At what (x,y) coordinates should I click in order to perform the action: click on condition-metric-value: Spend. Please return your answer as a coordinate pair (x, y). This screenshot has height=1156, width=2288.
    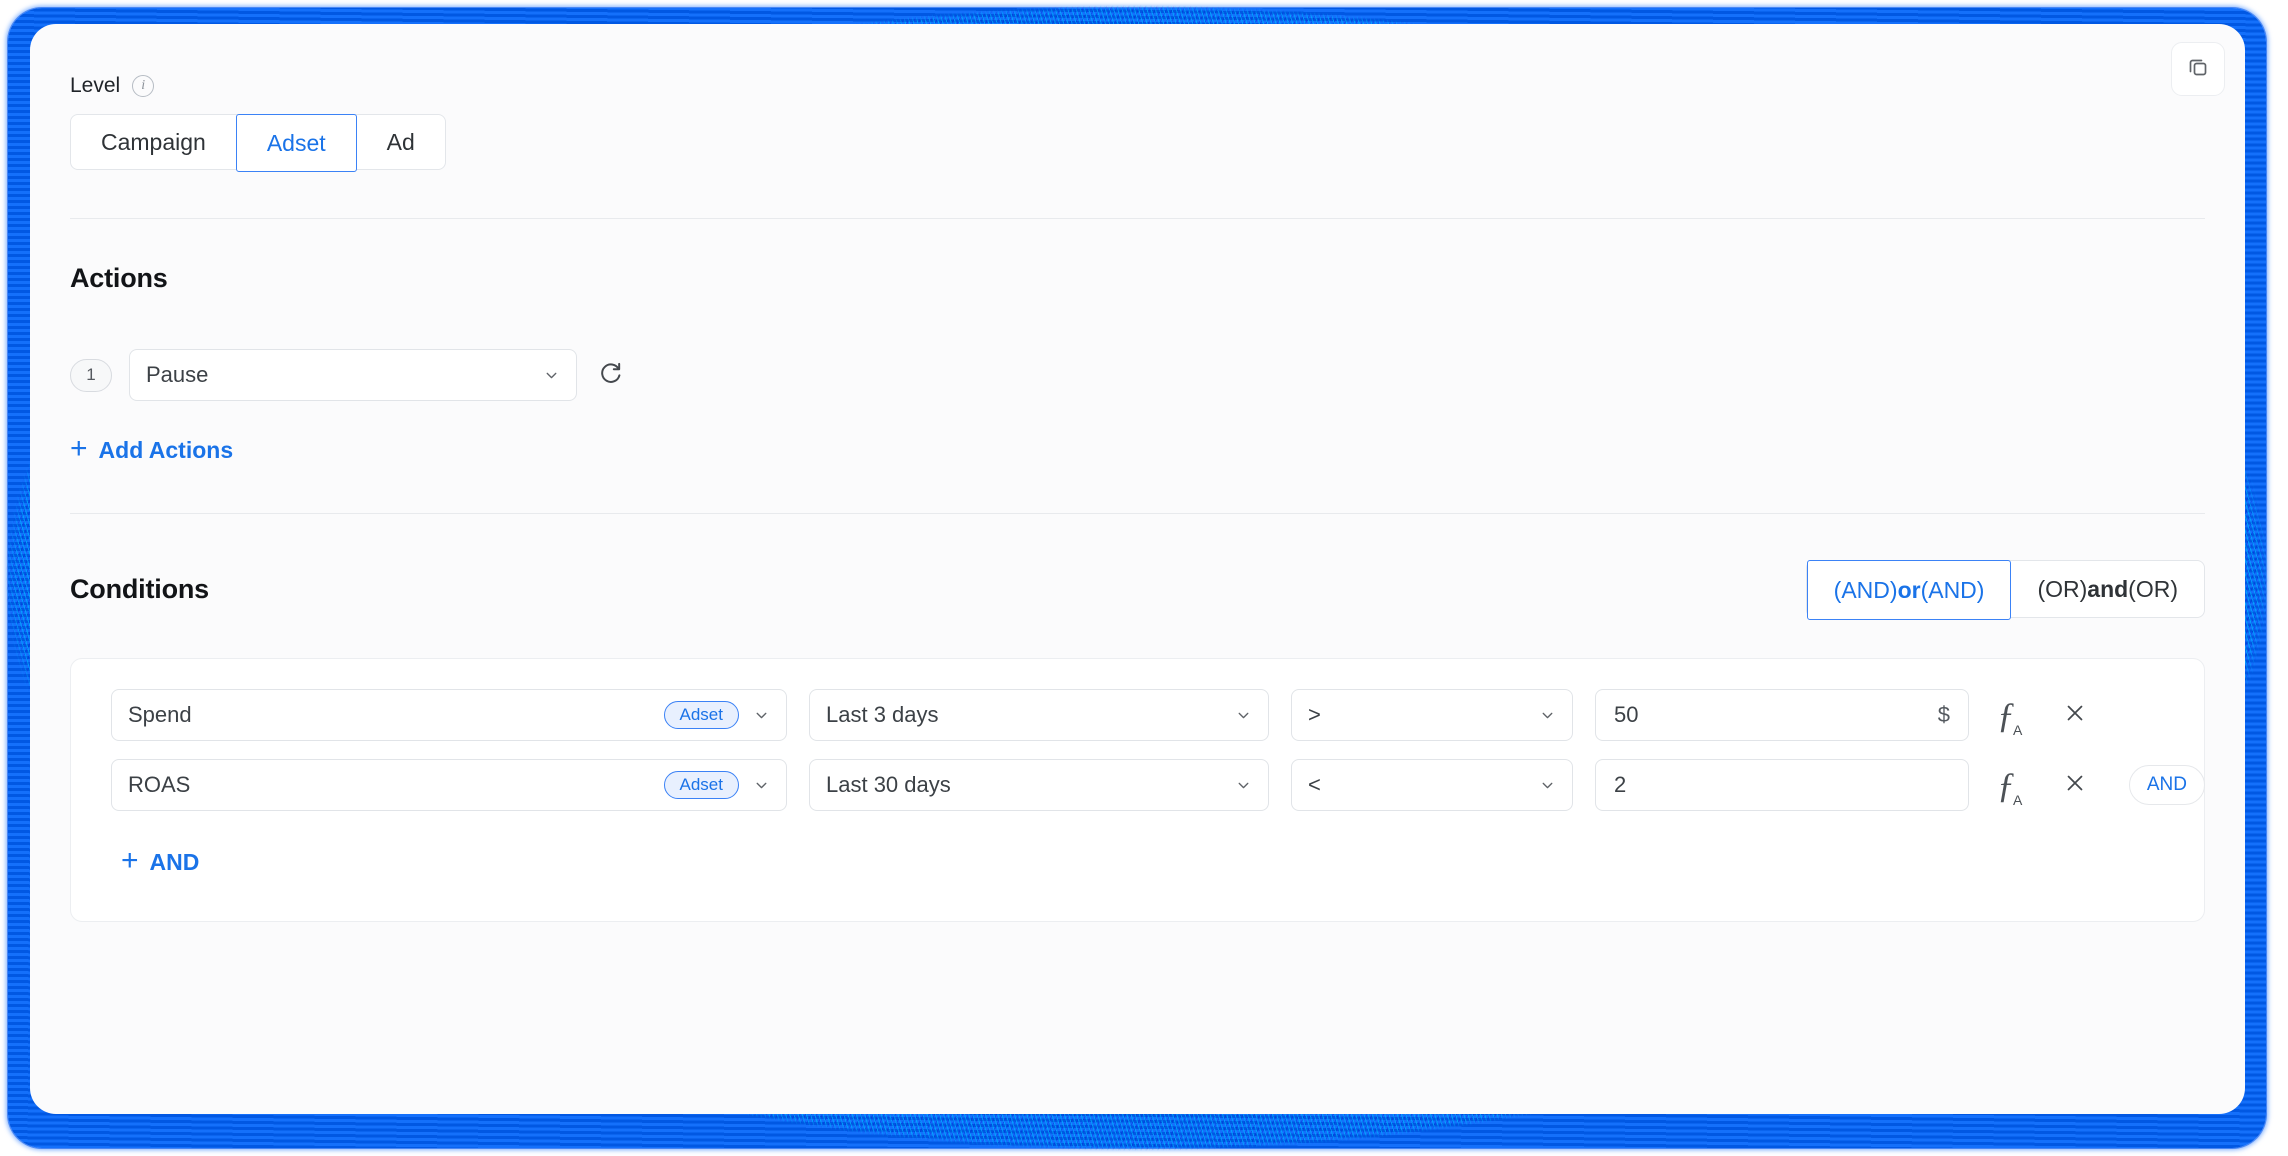
    Looking at the image, I should click on (160, 714).